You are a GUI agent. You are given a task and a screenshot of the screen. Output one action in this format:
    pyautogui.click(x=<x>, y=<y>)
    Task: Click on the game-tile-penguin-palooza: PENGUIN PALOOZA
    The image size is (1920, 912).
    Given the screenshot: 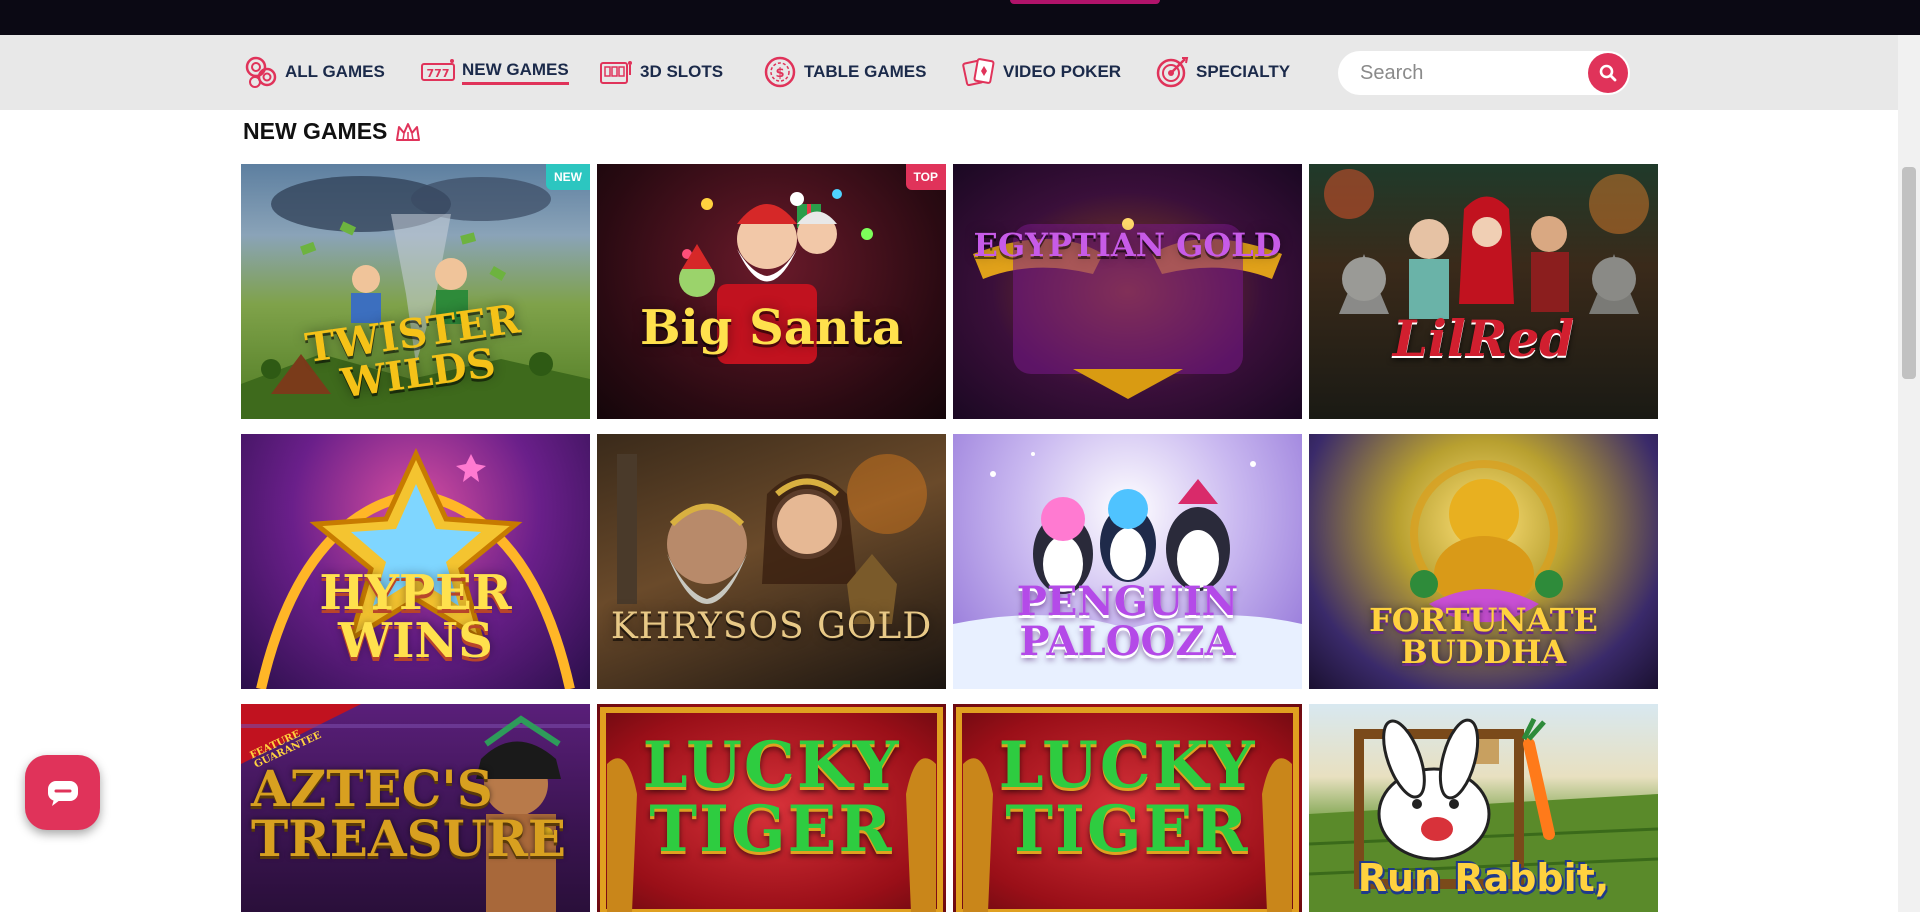 What is the action you would take?
    pyautogui.click(x=1127, y=561)
    